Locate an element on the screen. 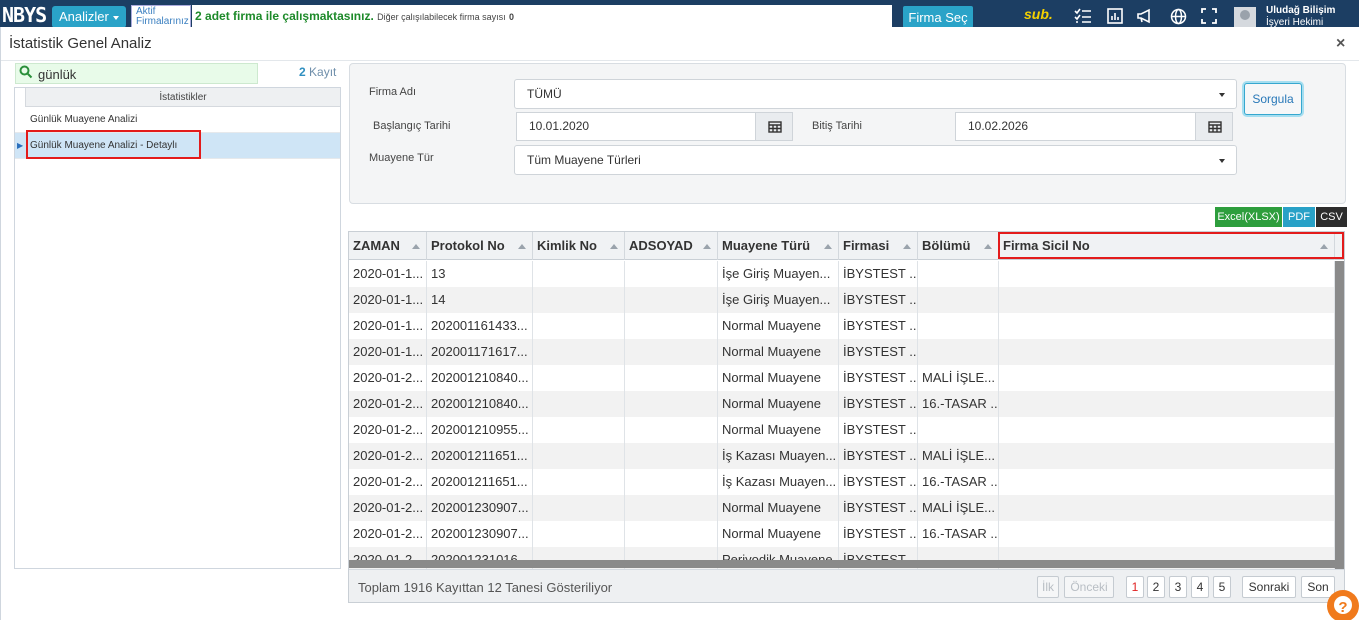 The image size is (1359, 620). column-header-label: ADSOYAD is located at coordinates (661, 245).